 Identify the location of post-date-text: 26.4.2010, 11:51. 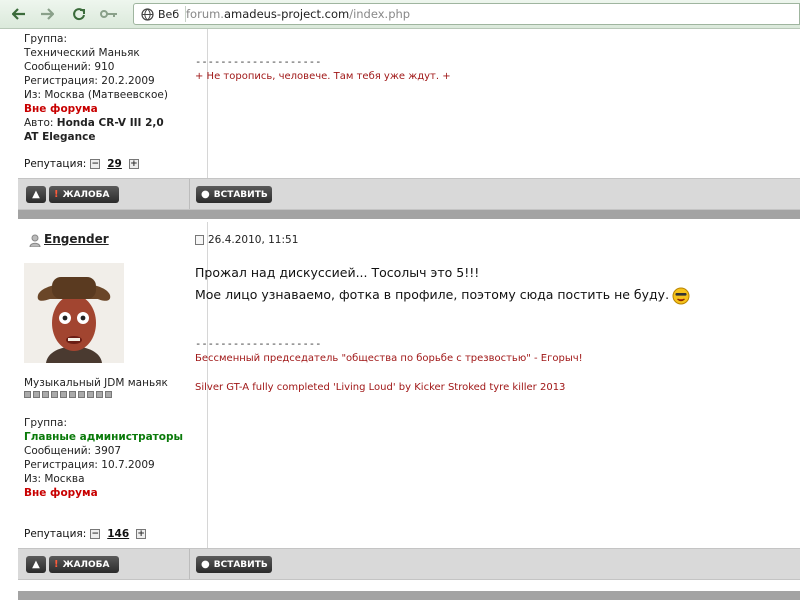
(253, 240).